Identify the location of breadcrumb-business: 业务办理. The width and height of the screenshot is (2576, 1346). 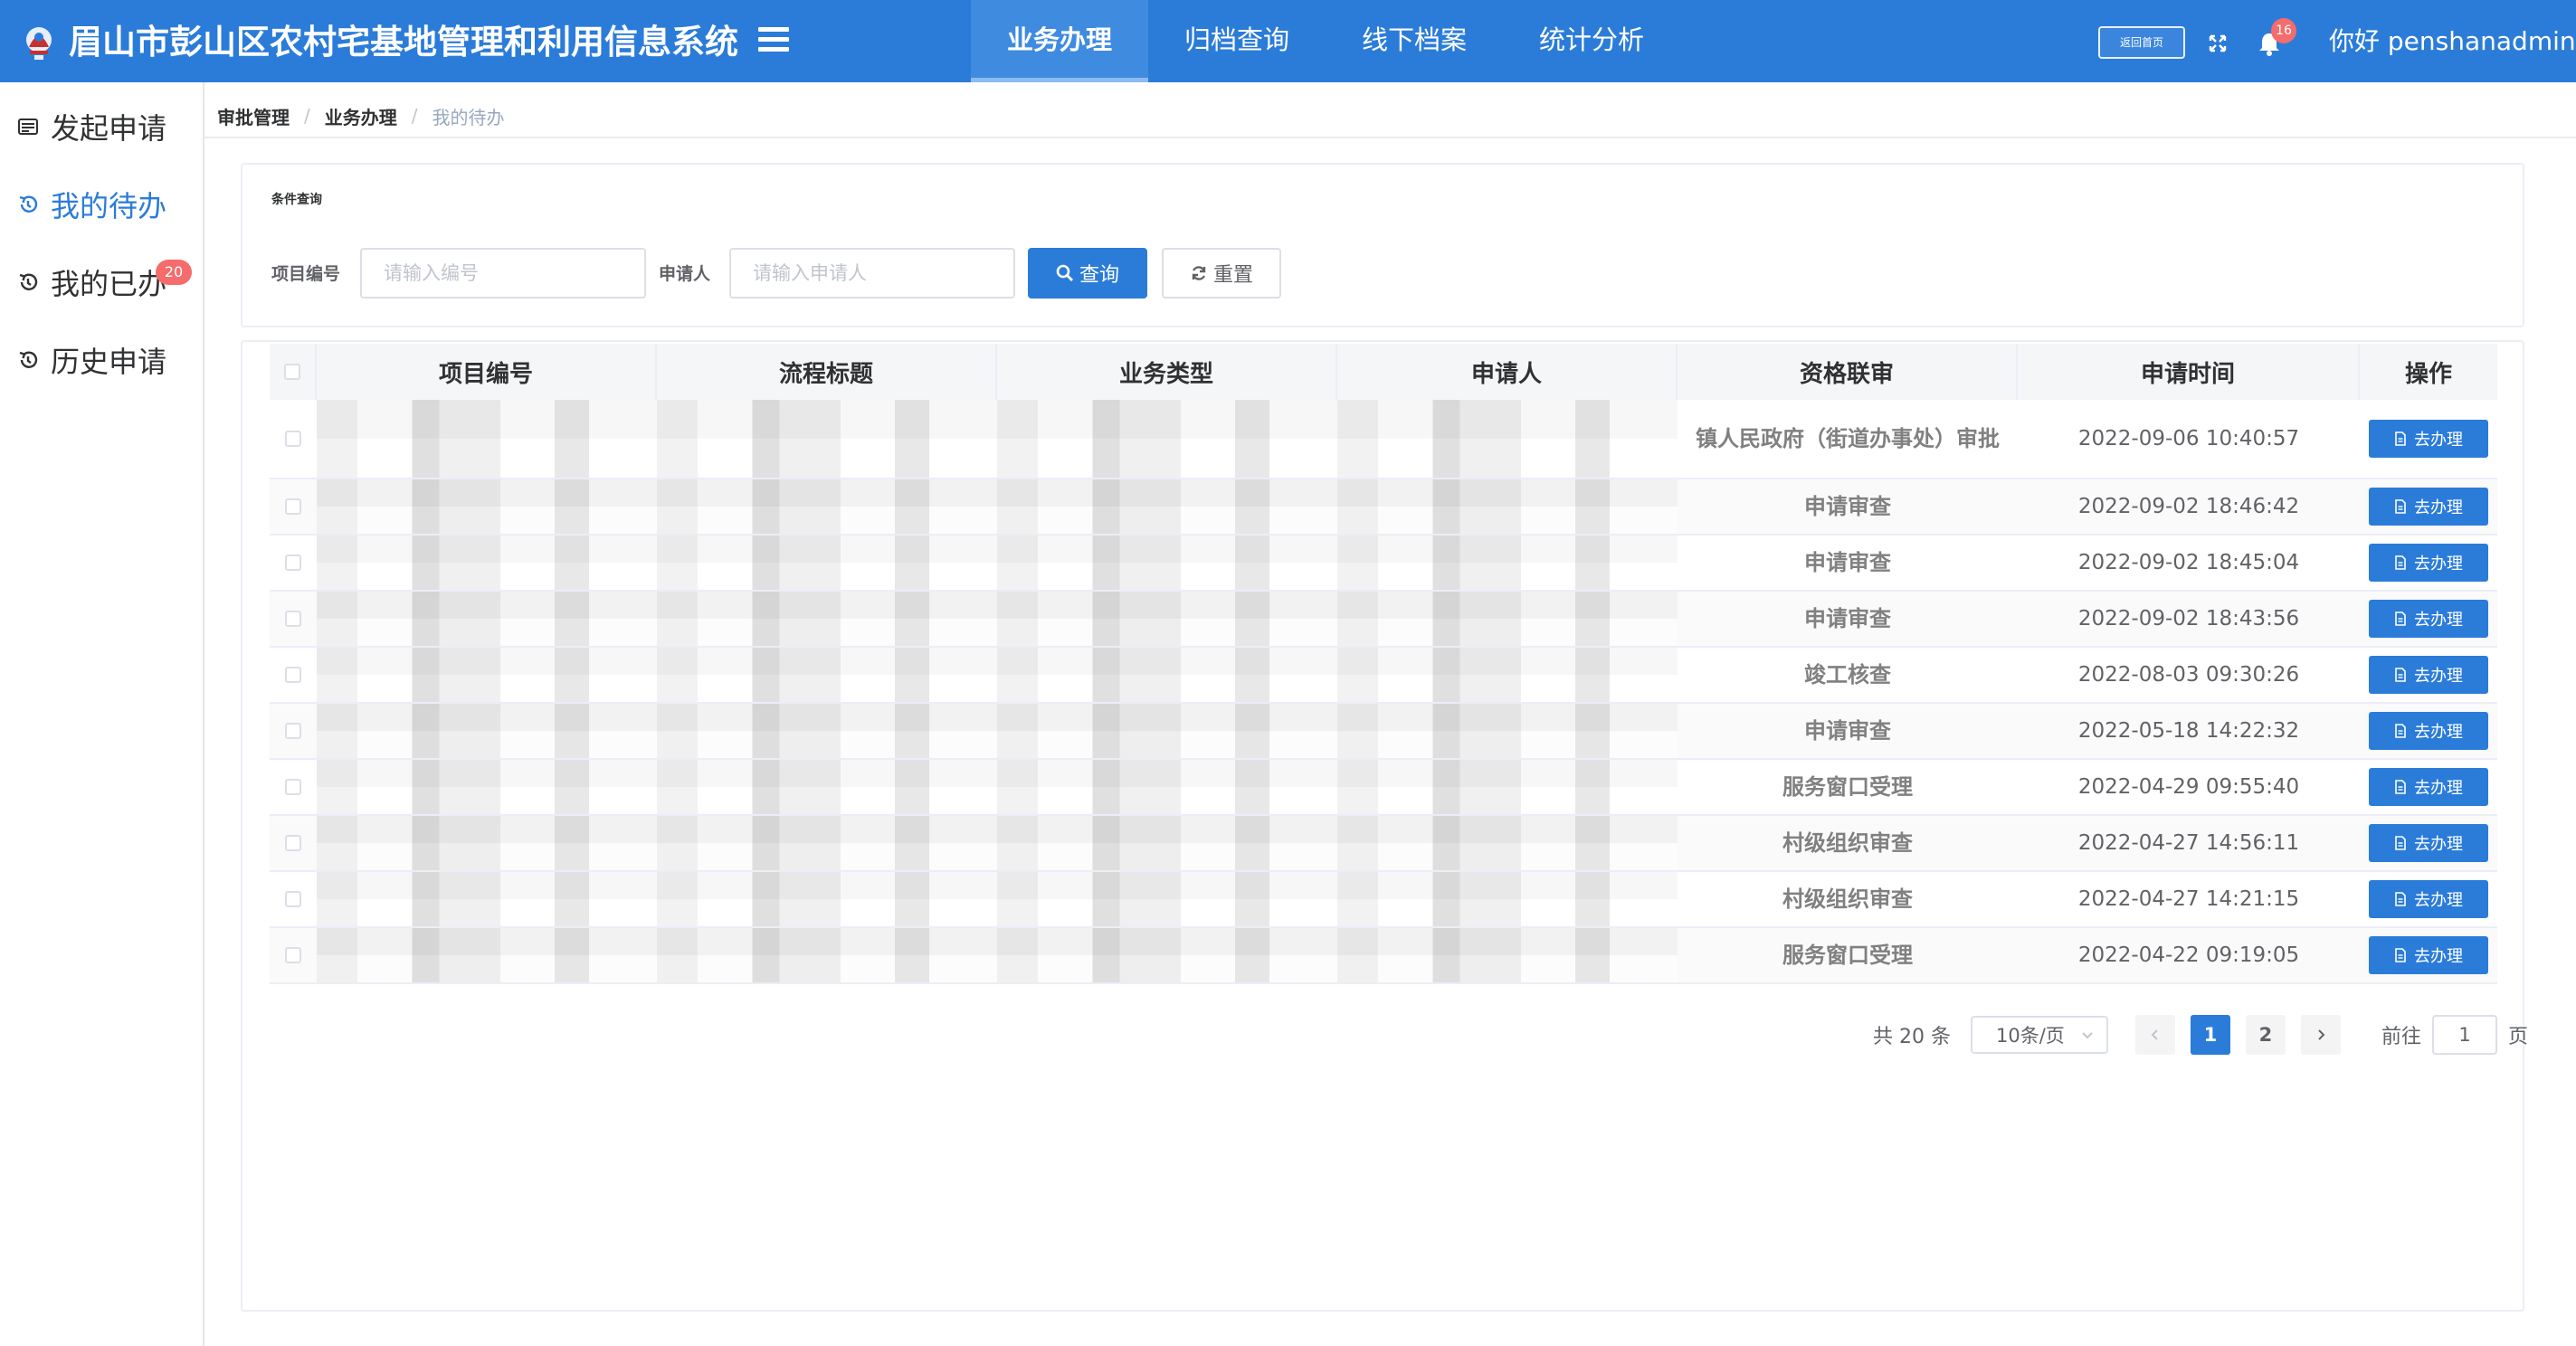
(361, 116).